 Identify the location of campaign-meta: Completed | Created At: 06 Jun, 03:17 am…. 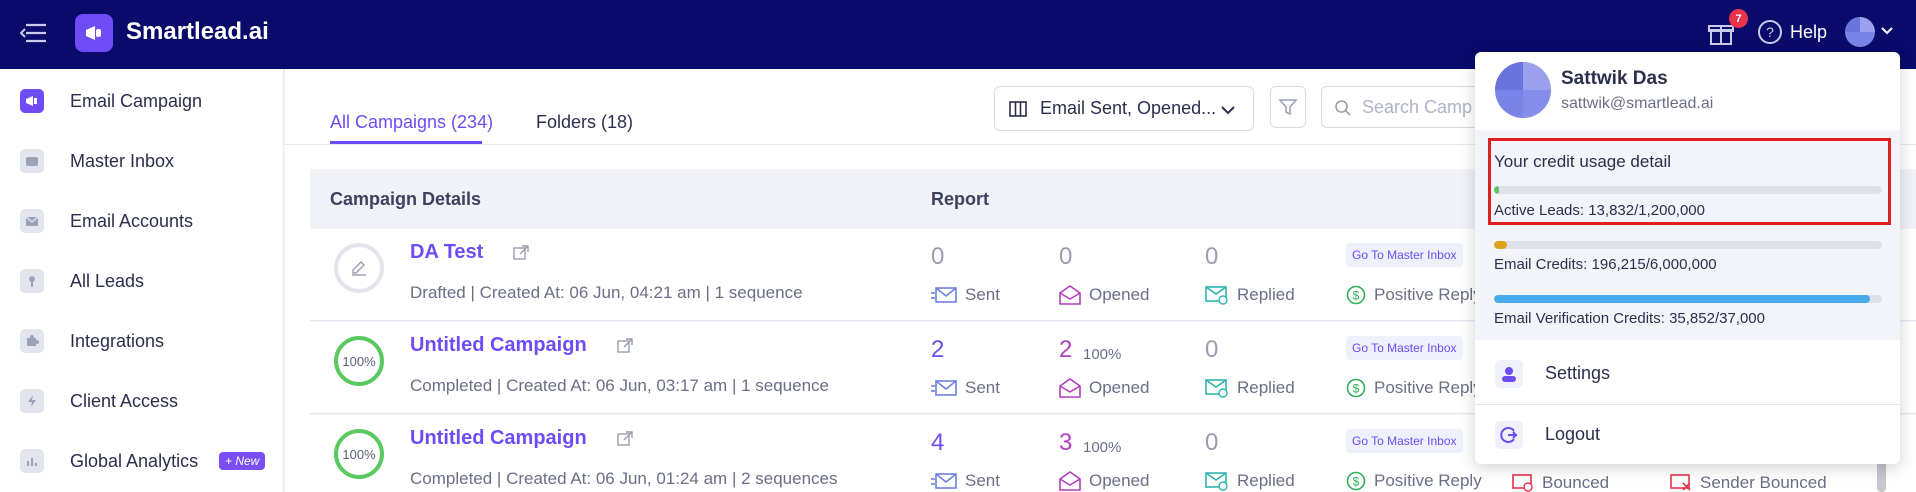
(619, 385).